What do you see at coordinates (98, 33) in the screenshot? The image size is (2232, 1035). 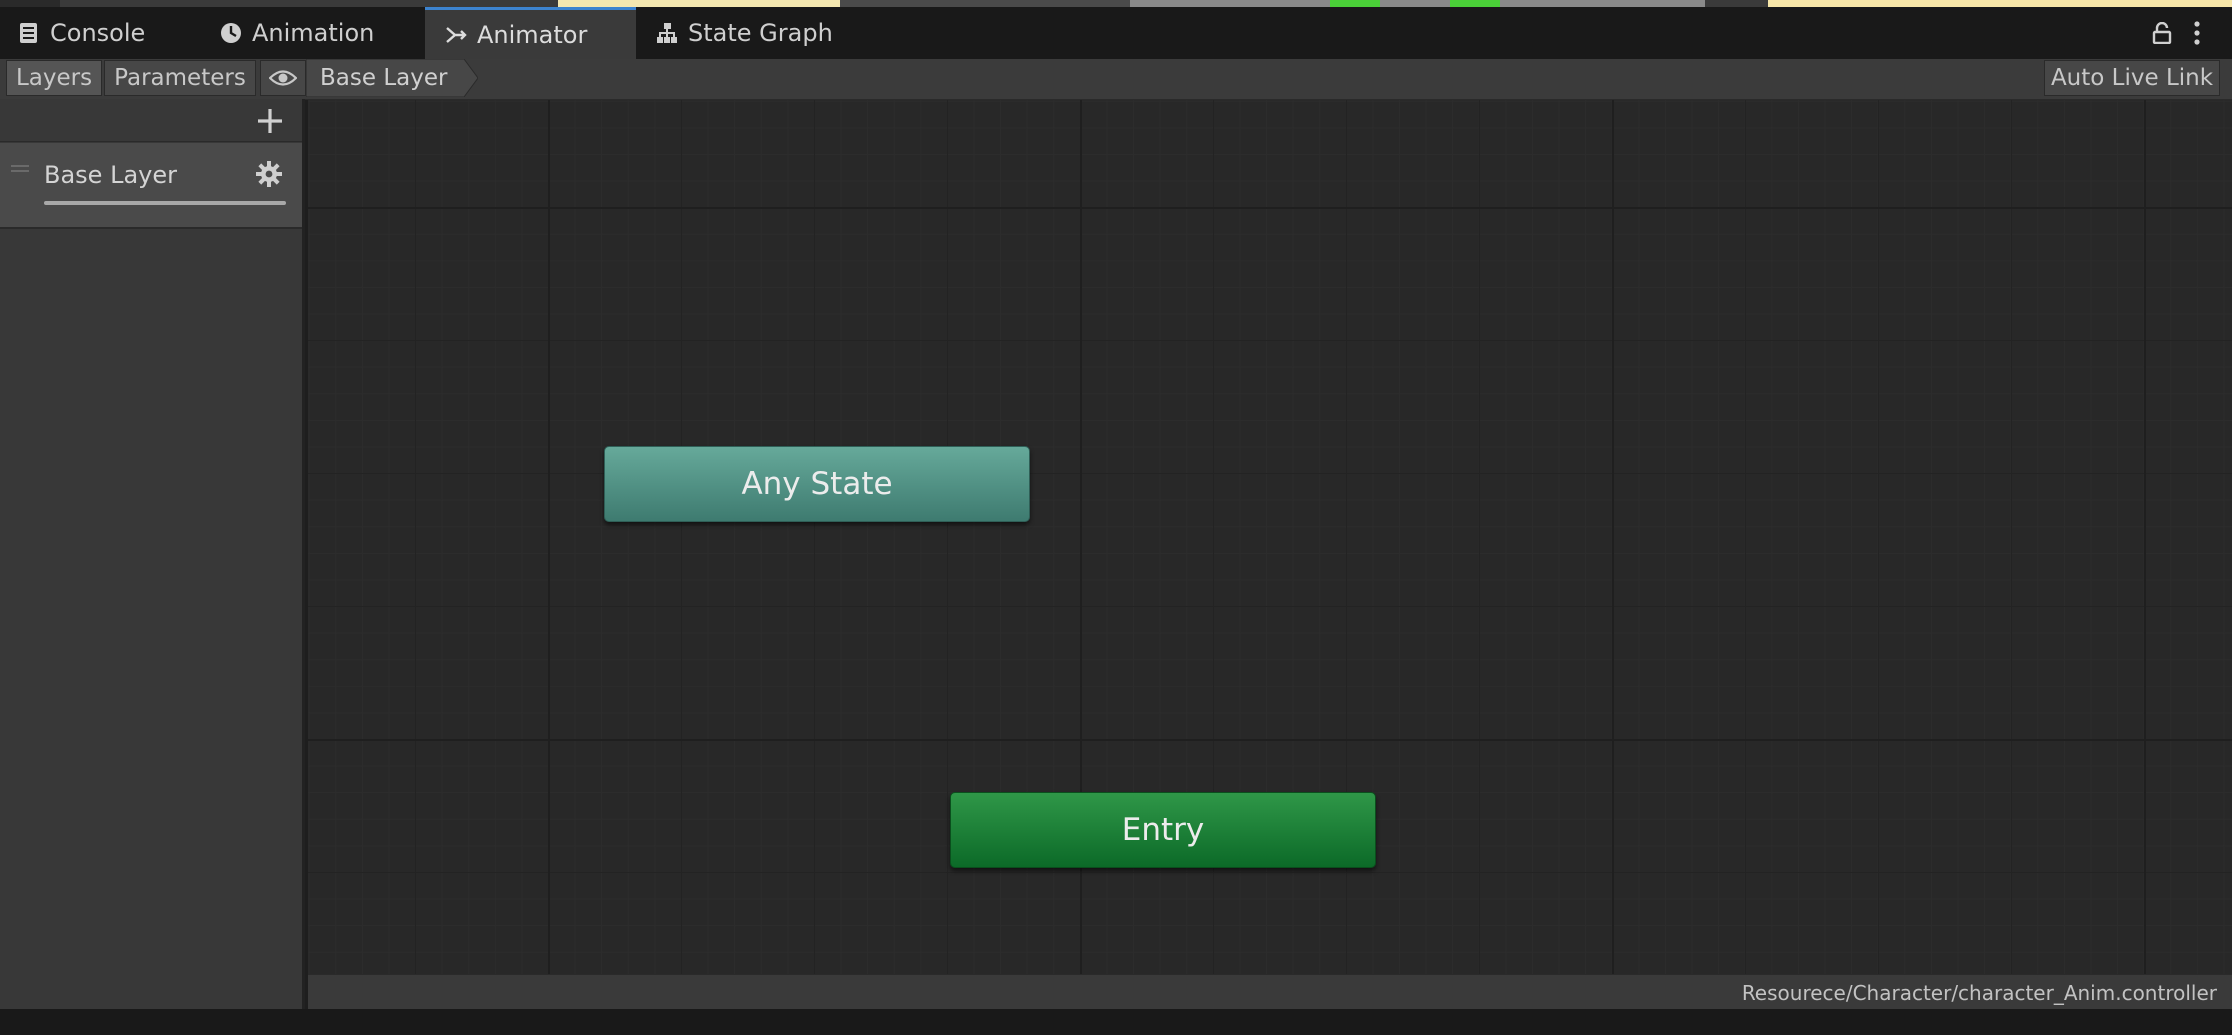 I see `tab-label: Console` at bounding box center [98, 33].